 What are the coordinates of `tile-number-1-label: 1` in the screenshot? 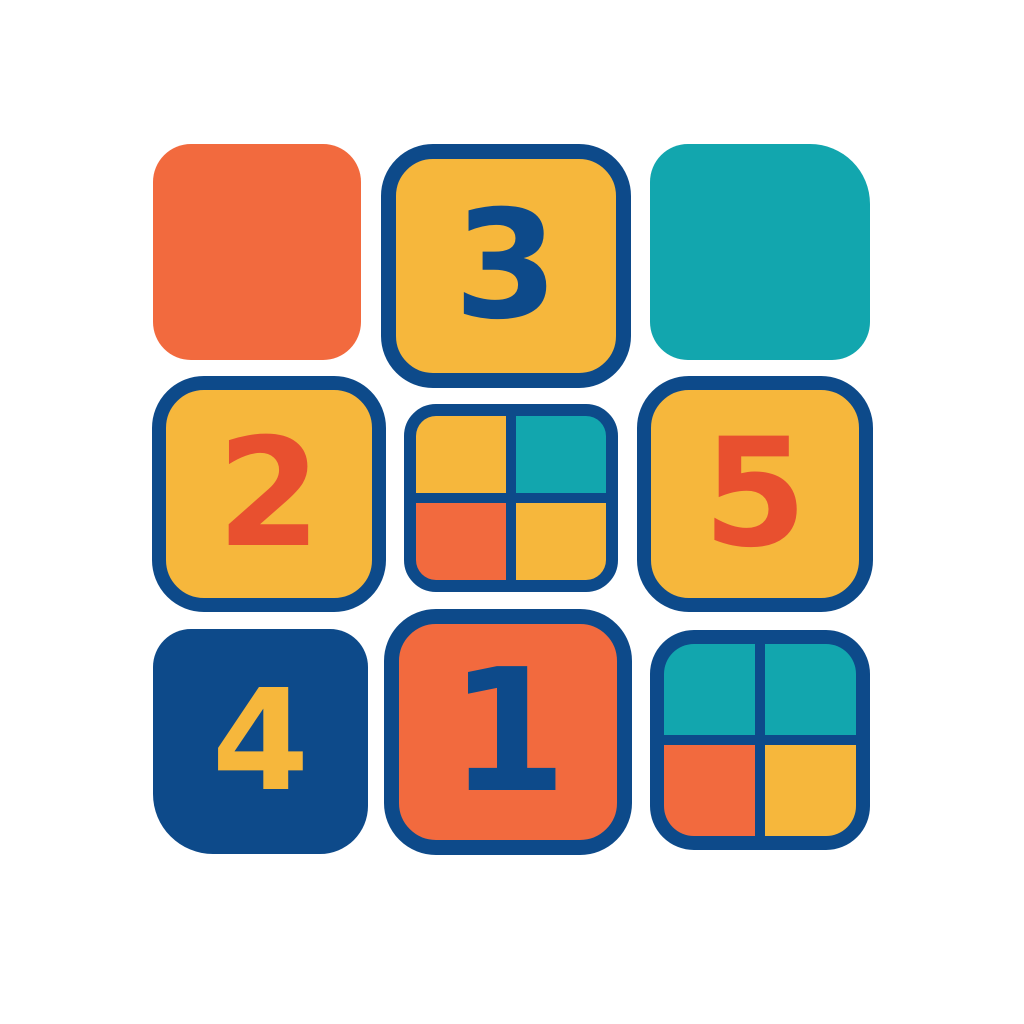 It's located at (508, 732).